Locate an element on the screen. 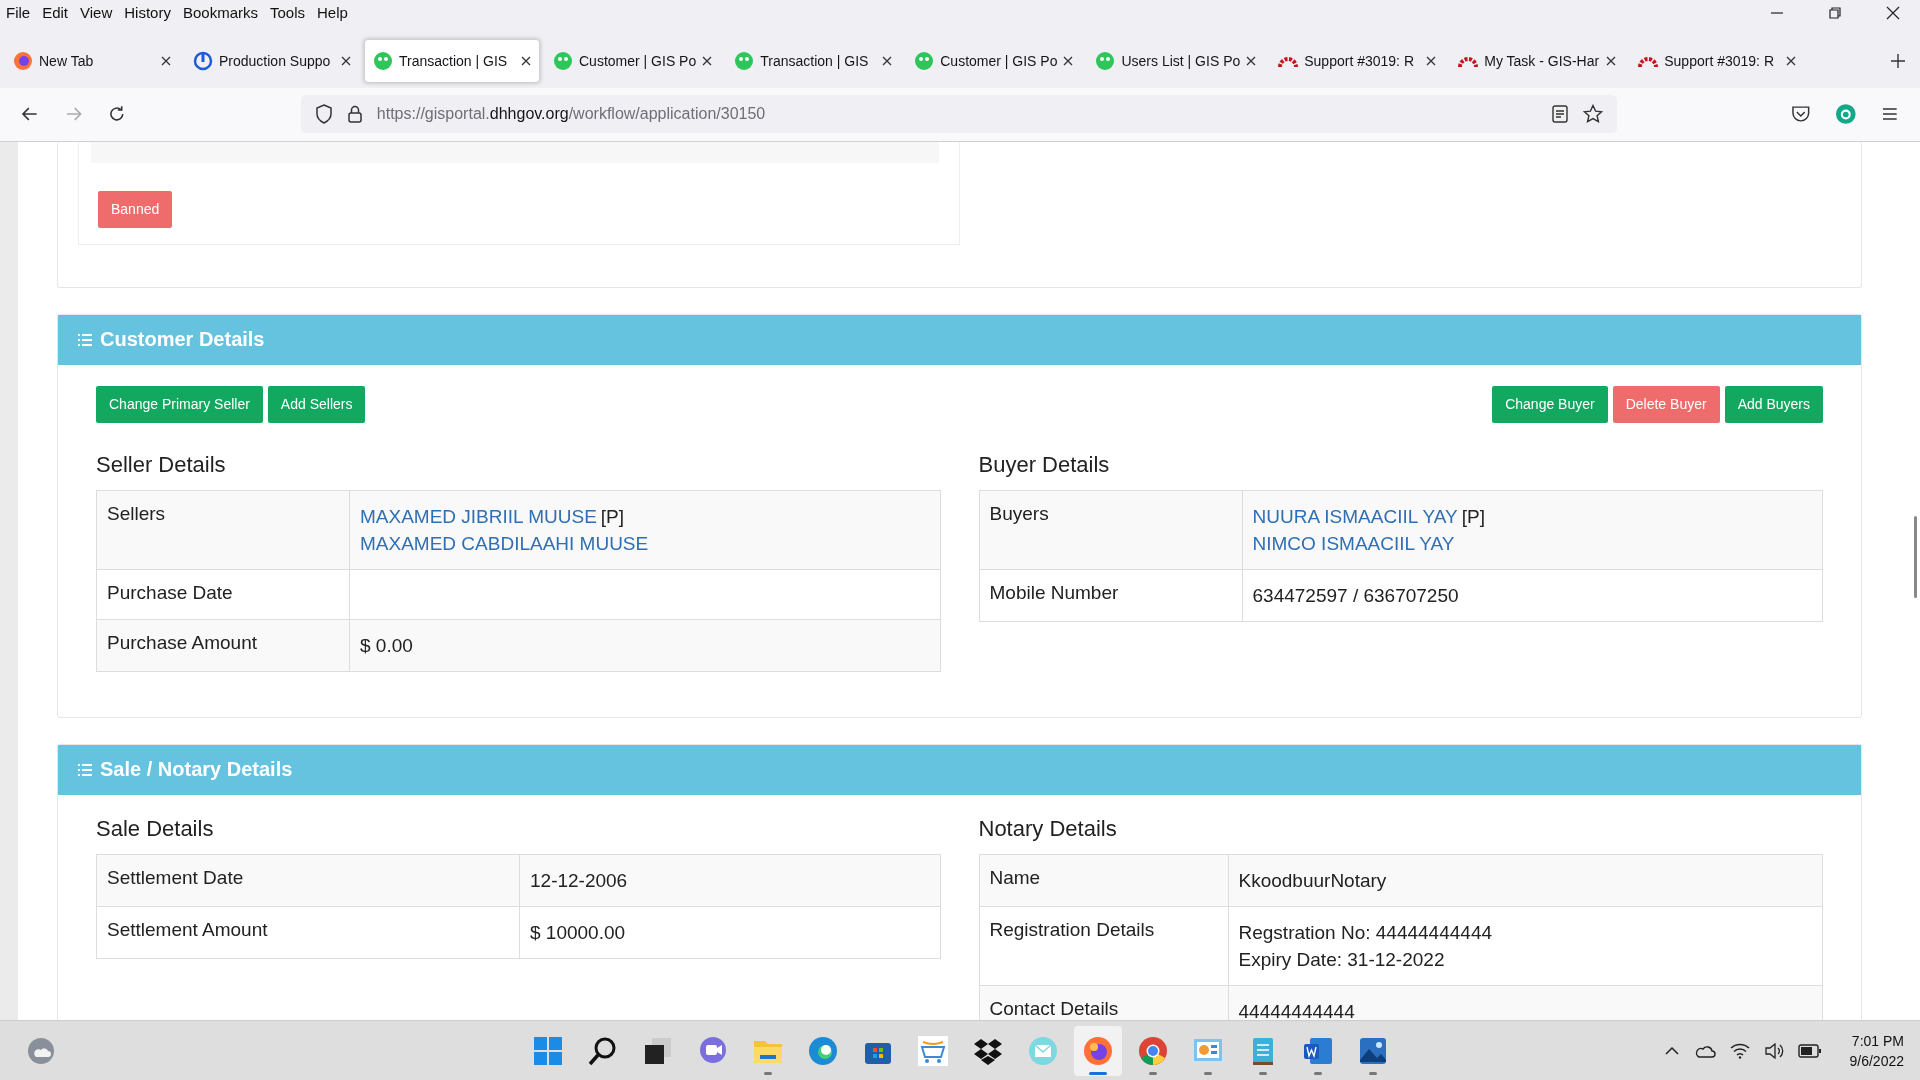 The height and width of the screenshot is (1080, 1920). menu-item: Tools is located at coordinates (287, 13).